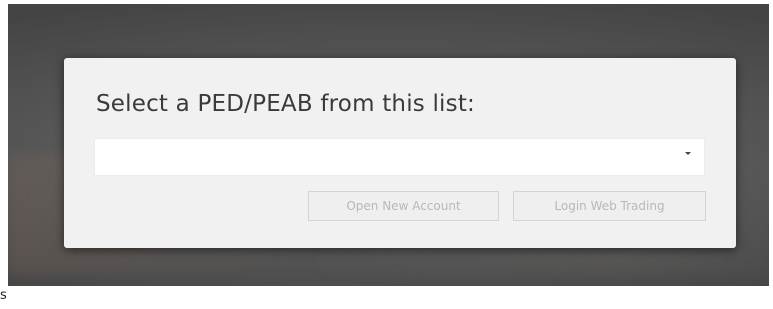 This screenshot has width=773, height=309. I want to click on login-web-trading-button: Login Web Trading, so click(609, 206).